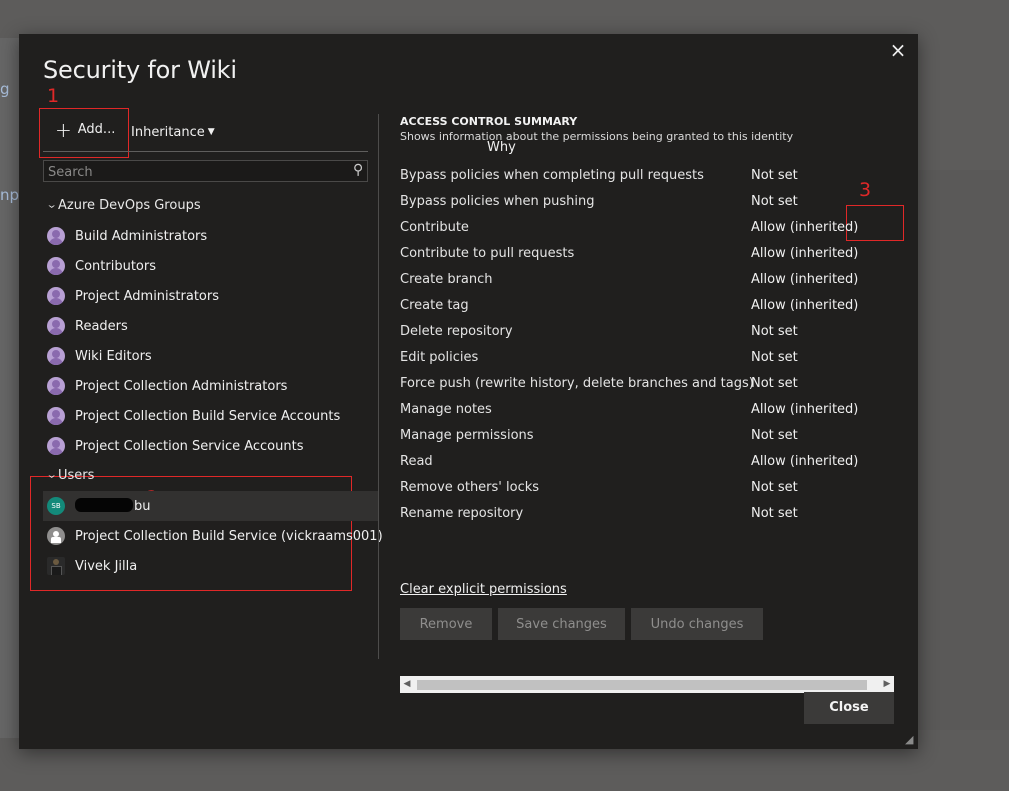  What do you see at coordinates (434, 305) in the screenshot?
I see `permission-name: Create tag` at bounding box center [434, 305].